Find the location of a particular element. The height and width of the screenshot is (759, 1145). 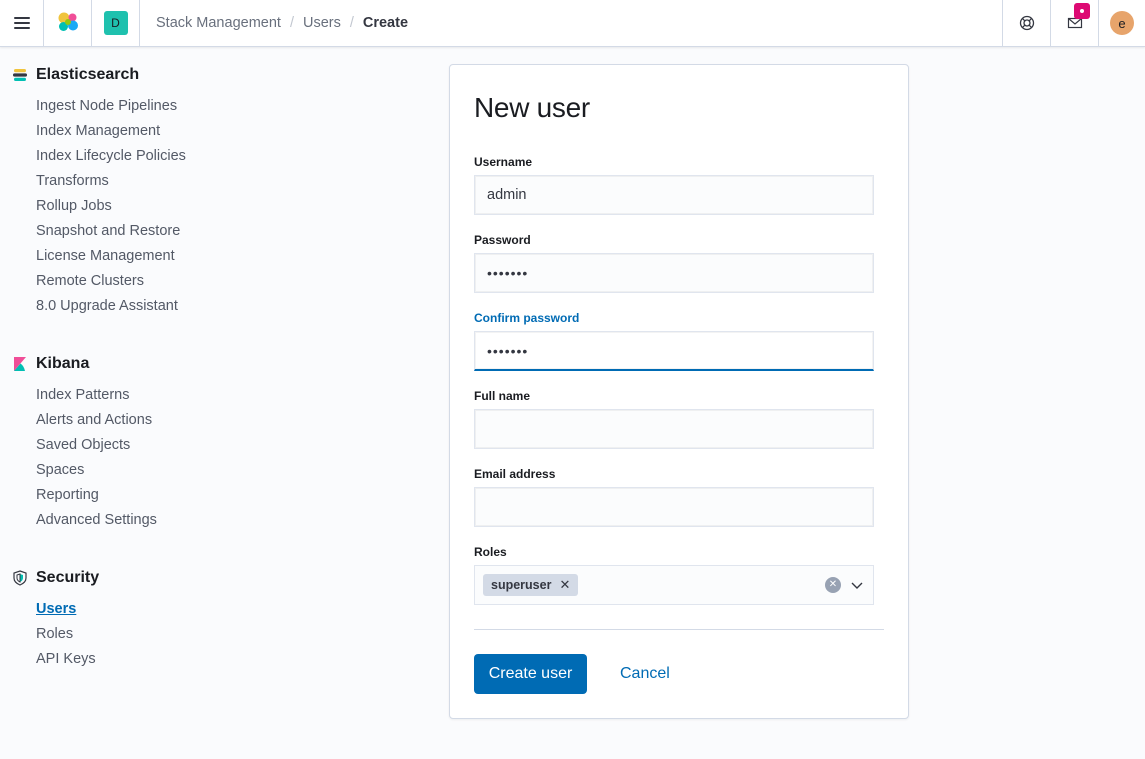

sidebar-item-upgrade-assistant: 8.0 Upgrade Assistant is located at coordinates (99, 308).